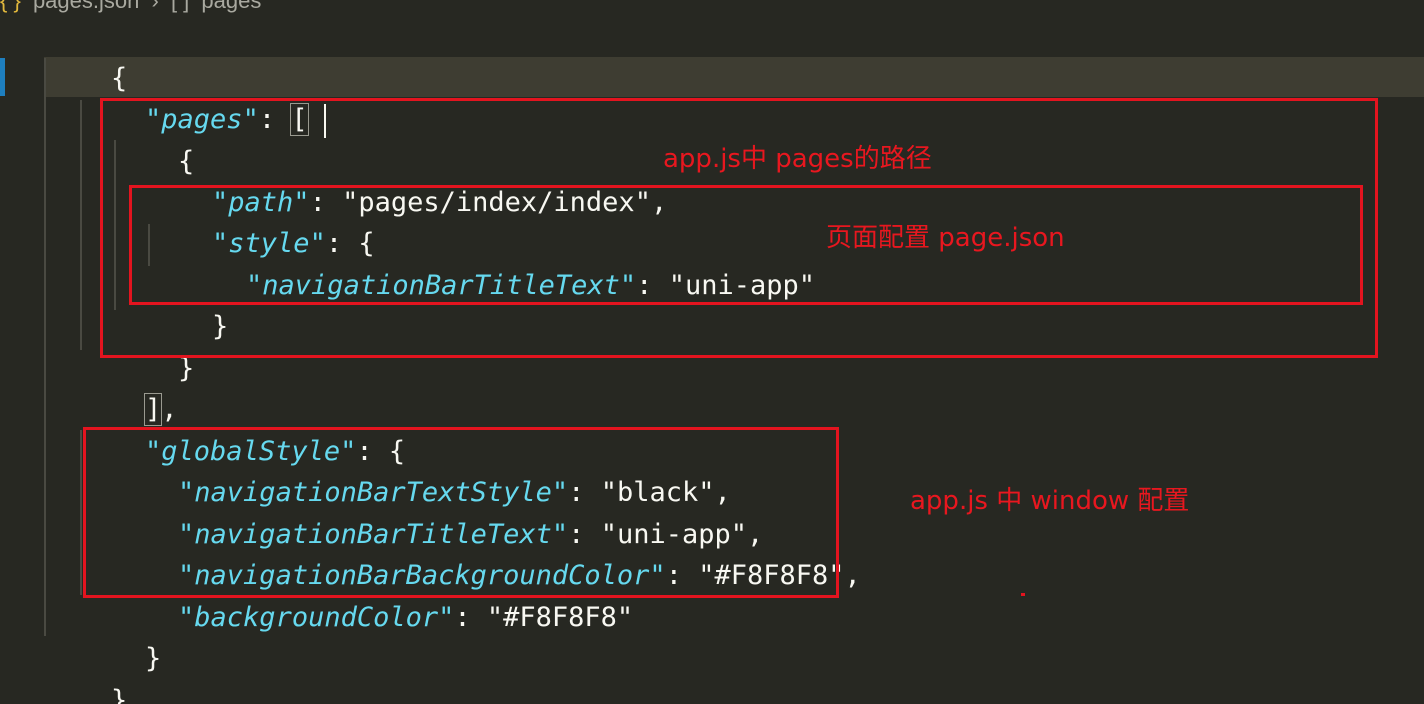 The height and width of the screenshot is (704, 1424). Describe the element at coordinates (746, 245) in the screenshot. I see `style-annotation-box` at that location.